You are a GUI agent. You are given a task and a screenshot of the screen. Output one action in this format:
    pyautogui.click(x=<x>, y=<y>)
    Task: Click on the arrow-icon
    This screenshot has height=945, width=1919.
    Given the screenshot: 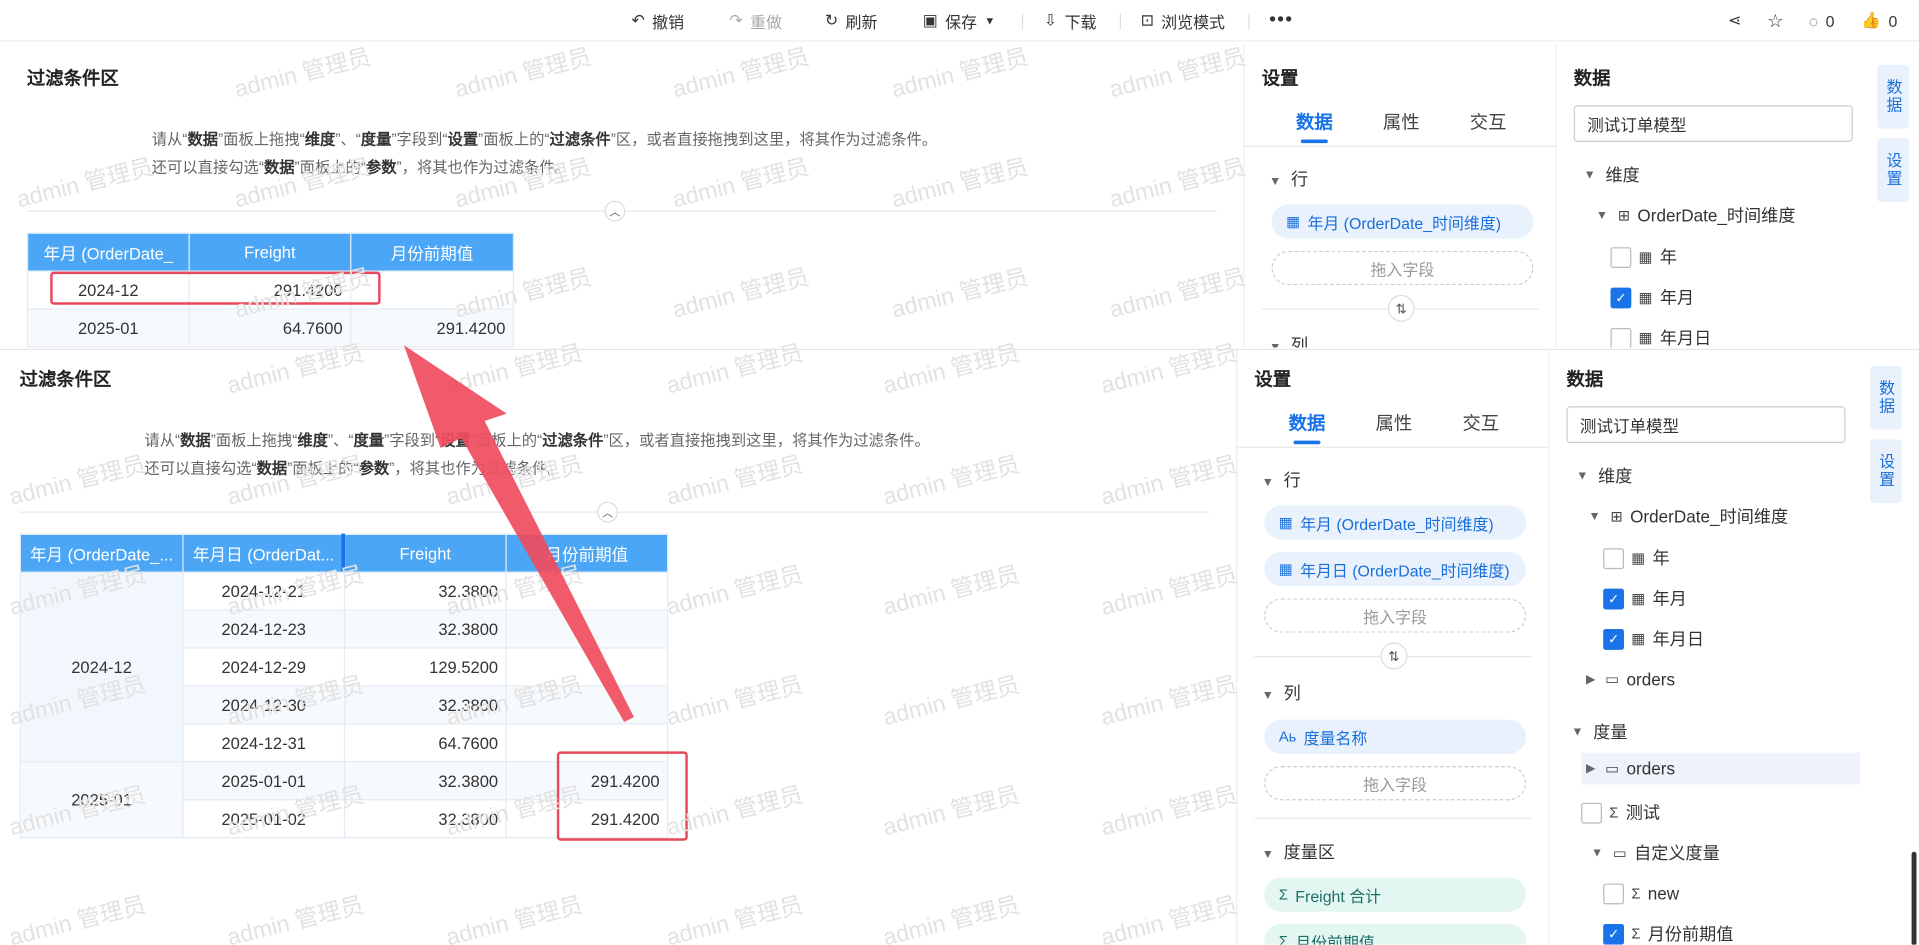 What is the action you would take?
    pyautogui.click(x=518, y=534)
    